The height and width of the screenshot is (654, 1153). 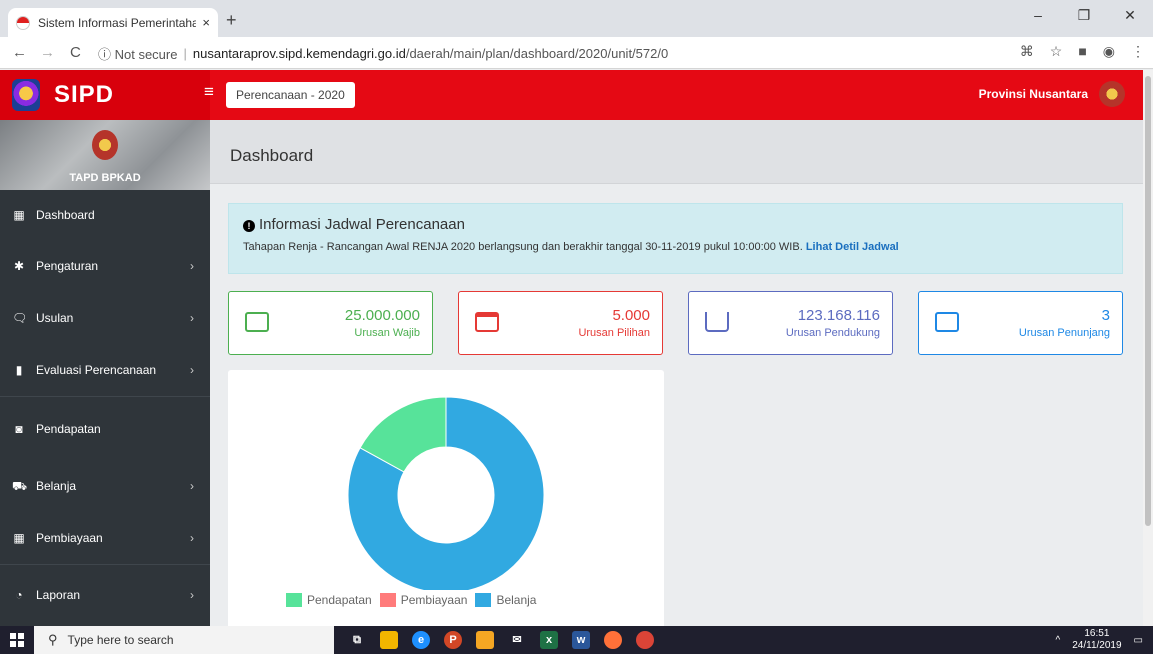 What do you see at coordinates (330, 323) in the screenshot?
I see `card-urusan-wajib: 25.000.000 Urusan Wajib` at bounding box center [330, 323].